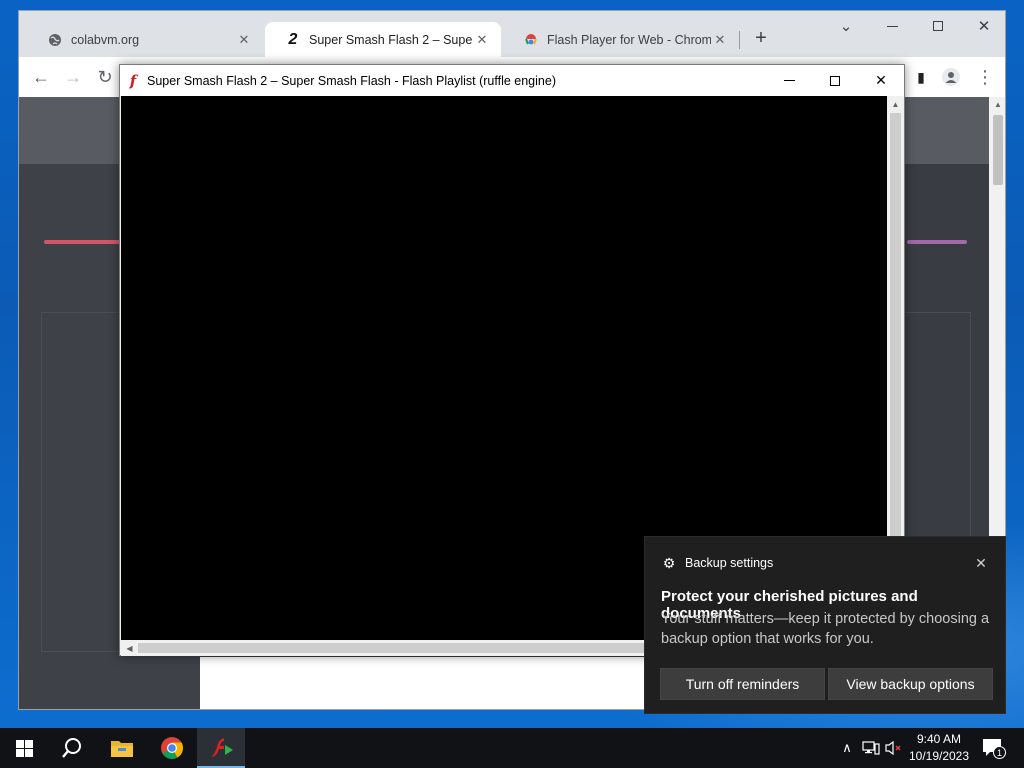 Image resolution: width=1024 pixels, height=768 pixels. I want to click on profile-icon, so click(951, 77).